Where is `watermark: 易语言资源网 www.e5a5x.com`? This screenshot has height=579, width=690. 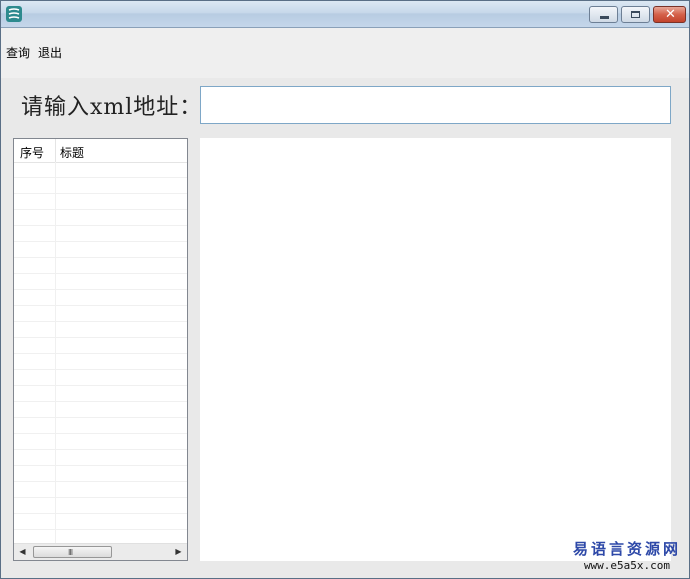
watermark: 易语言资源网 www.e5a5x.com is located at coordinates (627, 555).